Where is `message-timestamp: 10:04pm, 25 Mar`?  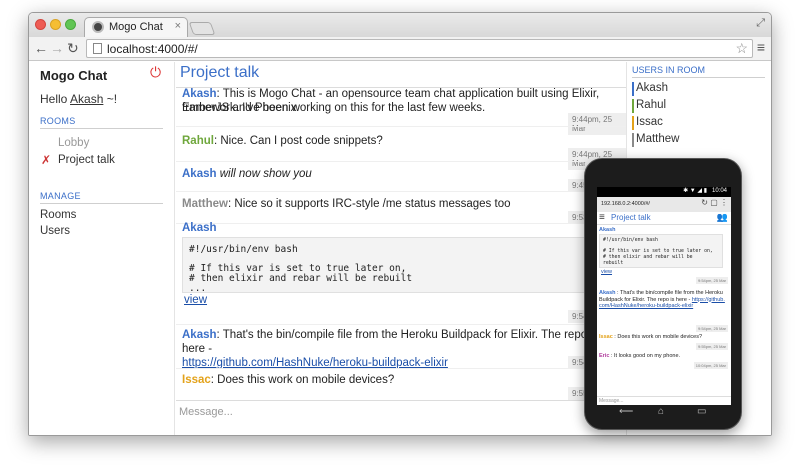
message-timestamp: 10:04pm, 25 Mar is located at coordinates (710, 365).